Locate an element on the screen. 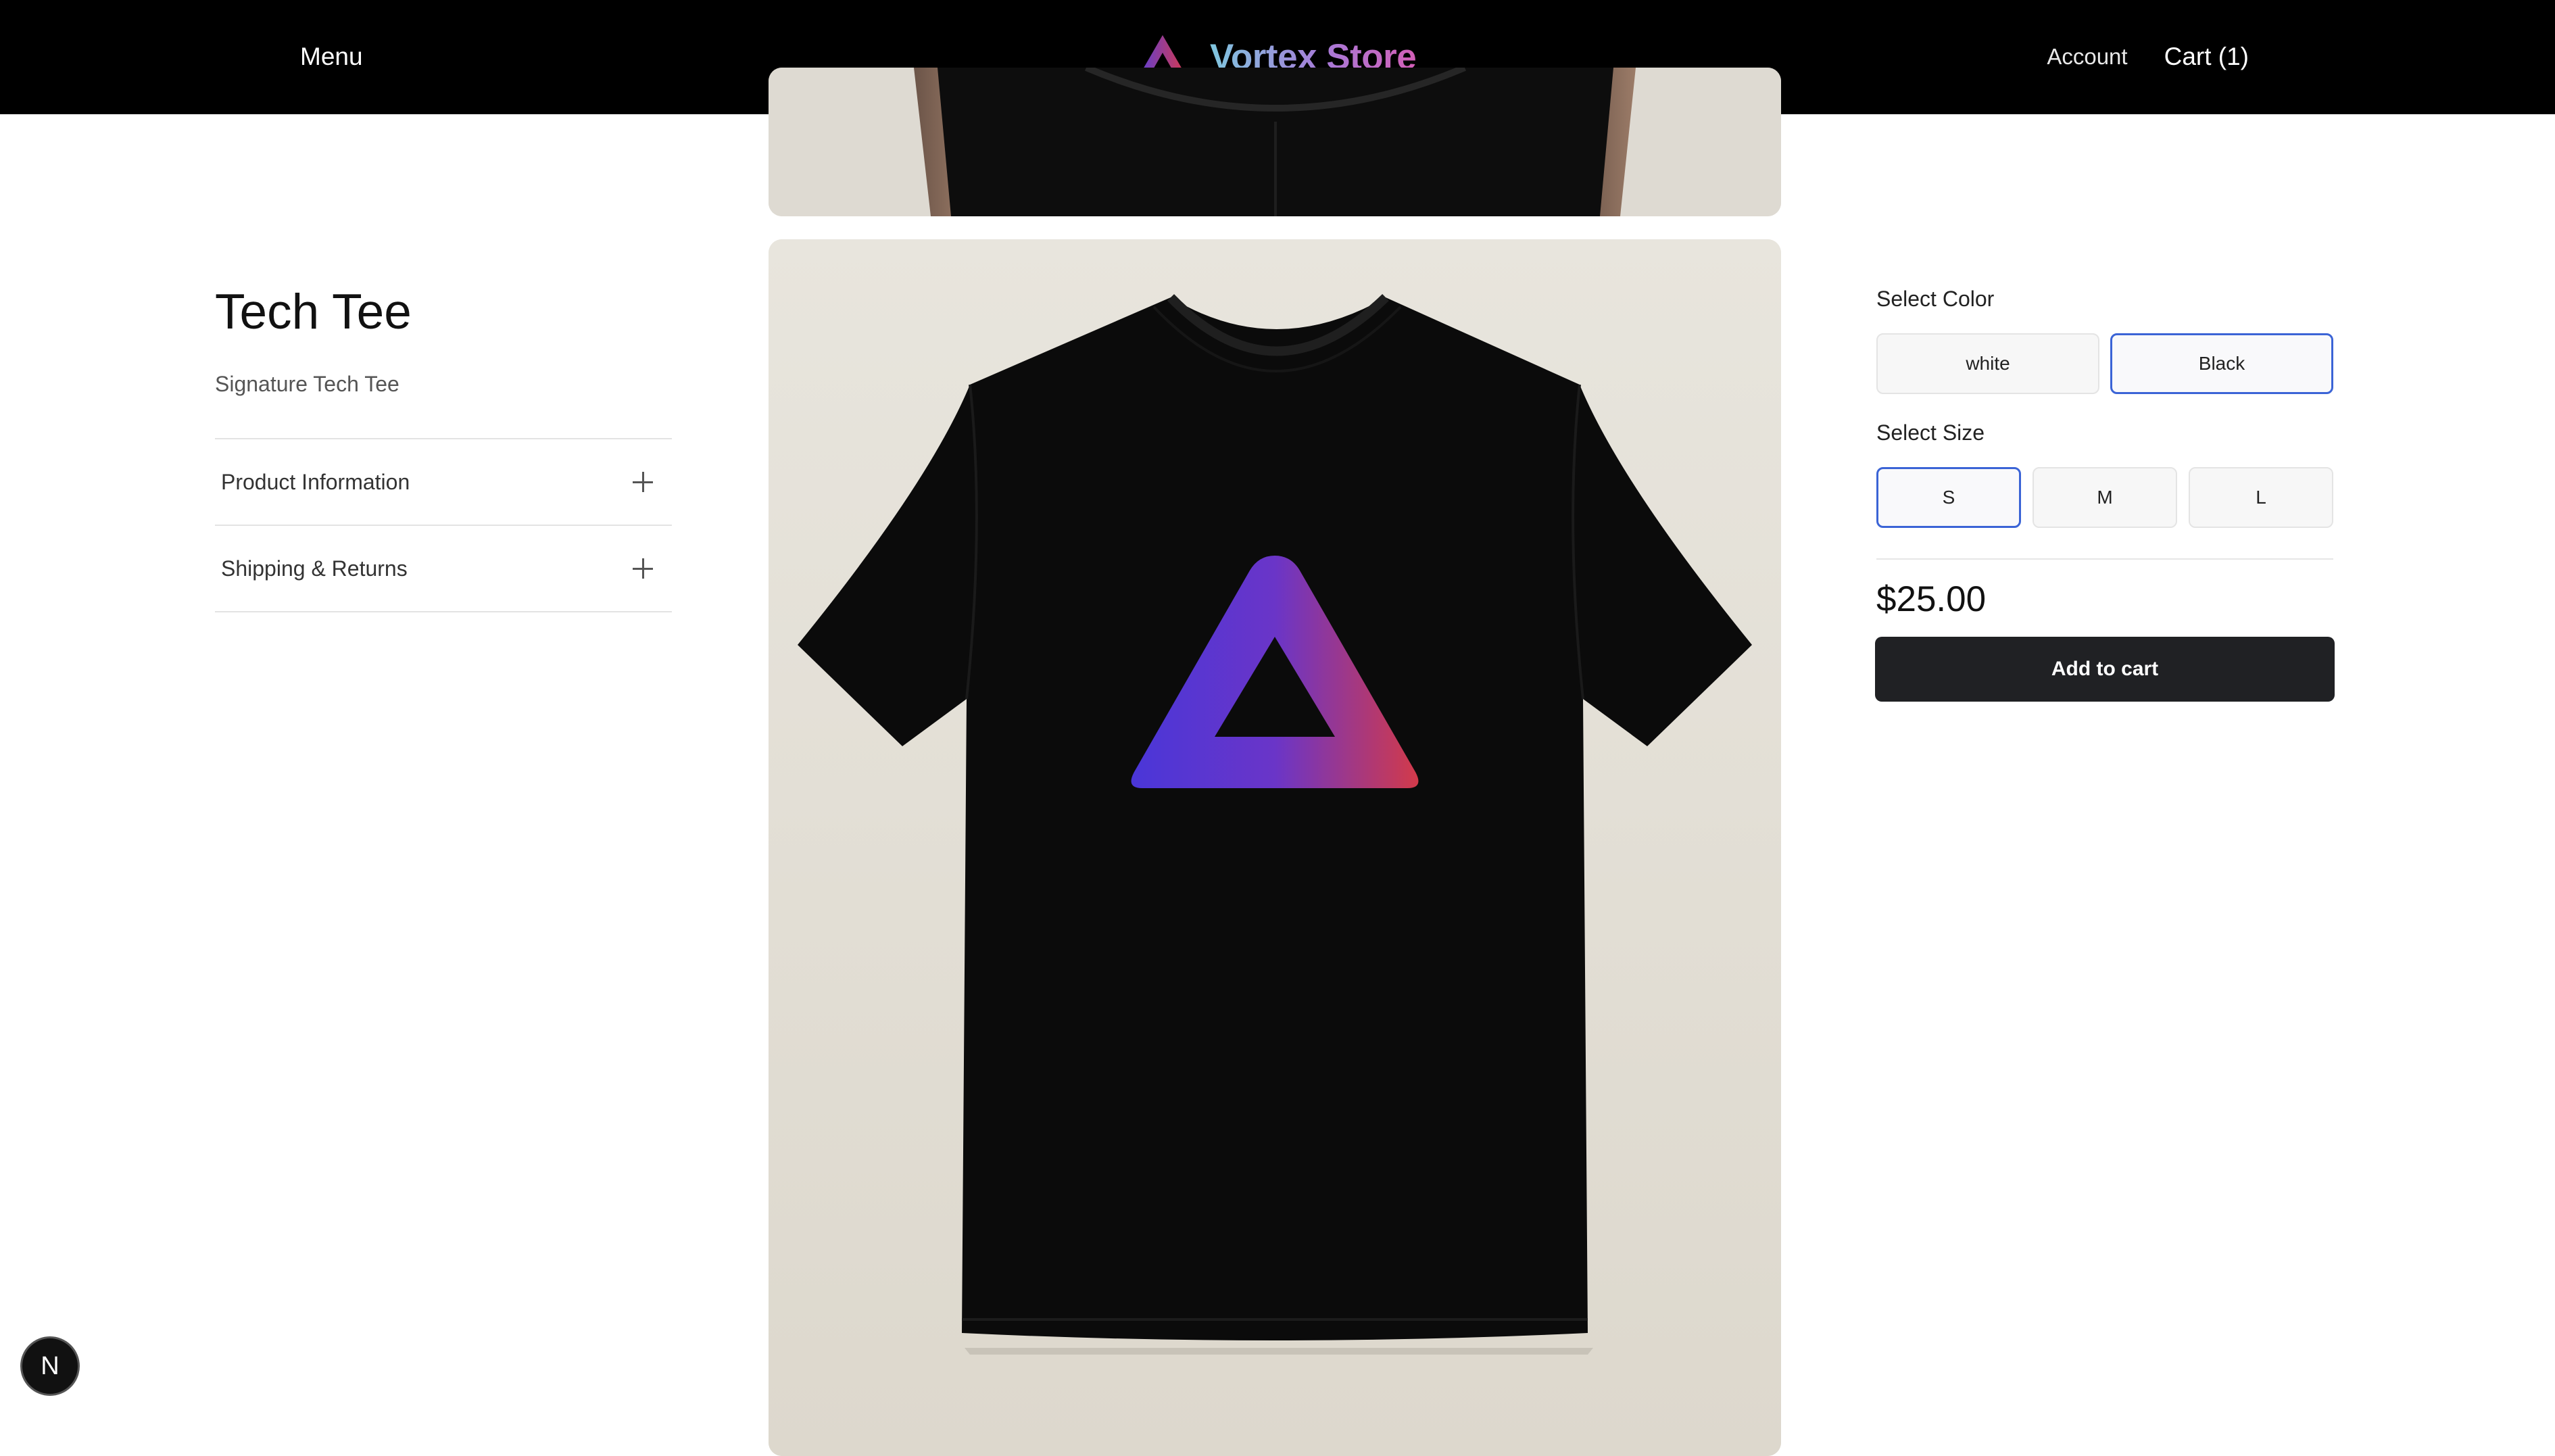  divider is located at coordinates (2104, 559).